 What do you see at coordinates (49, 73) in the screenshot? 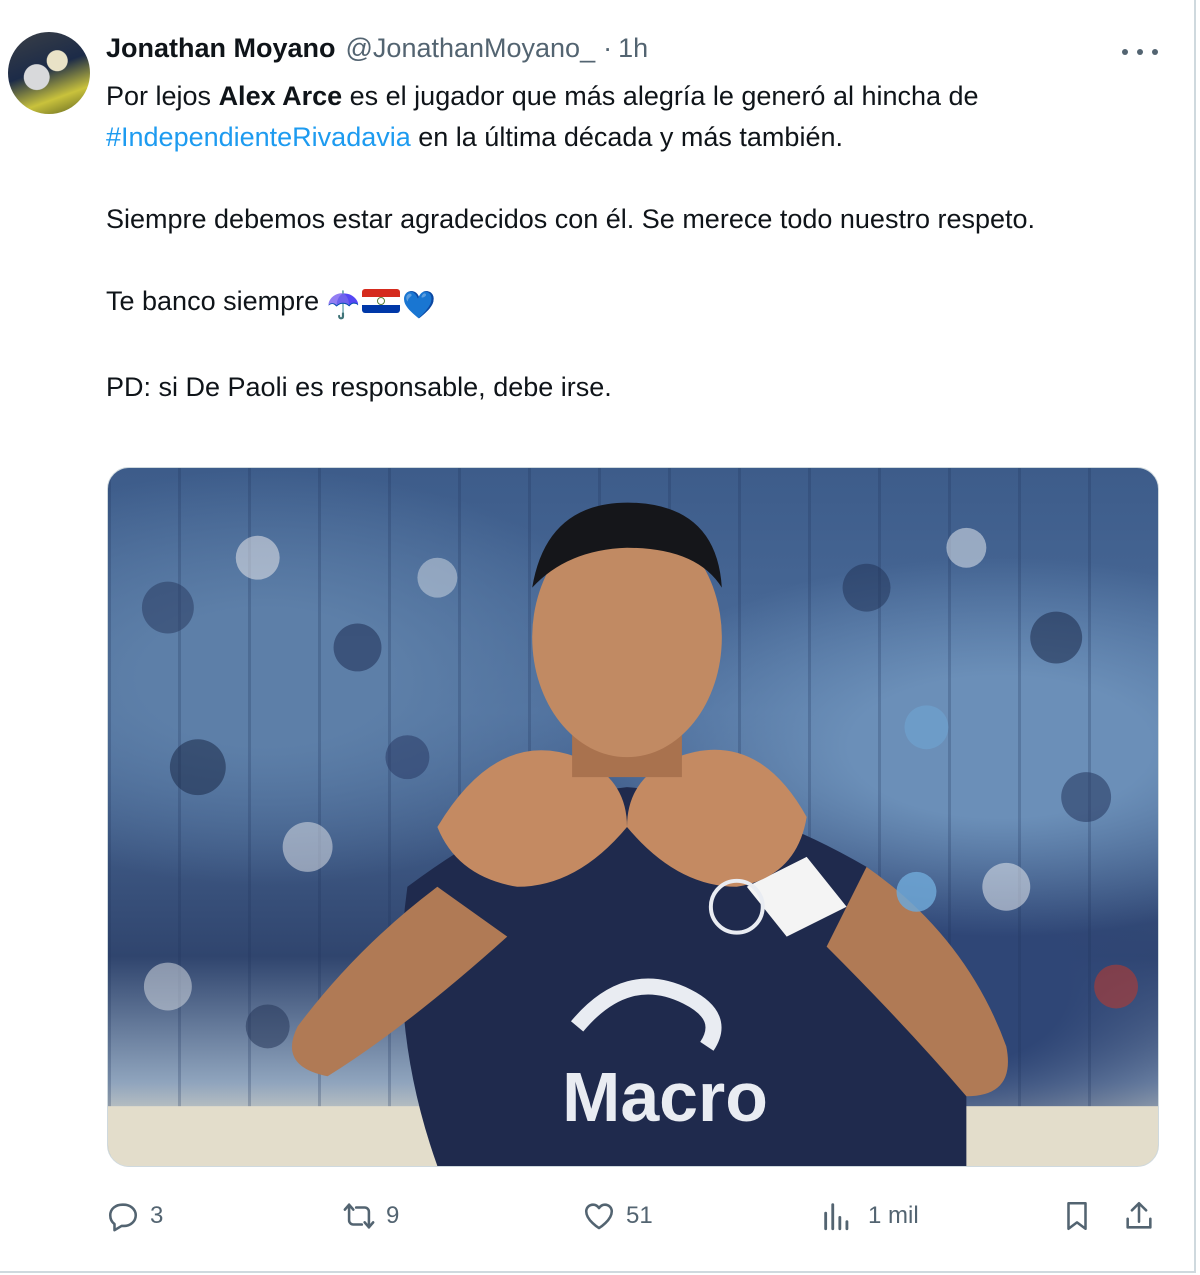
I see `avatar` at bounding box center [49, 73].